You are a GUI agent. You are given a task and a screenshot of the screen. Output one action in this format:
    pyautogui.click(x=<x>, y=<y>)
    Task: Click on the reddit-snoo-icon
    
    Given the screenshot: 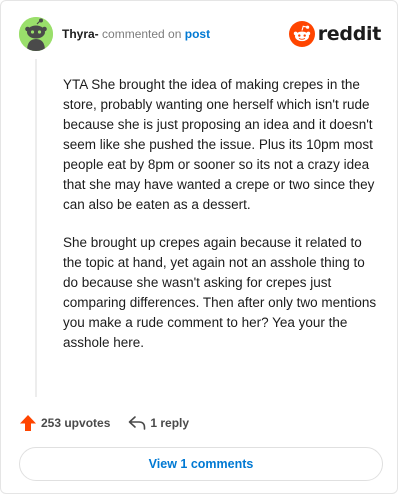 What is the action you would take?
    pyautogui.click(x=301, y=34)
    